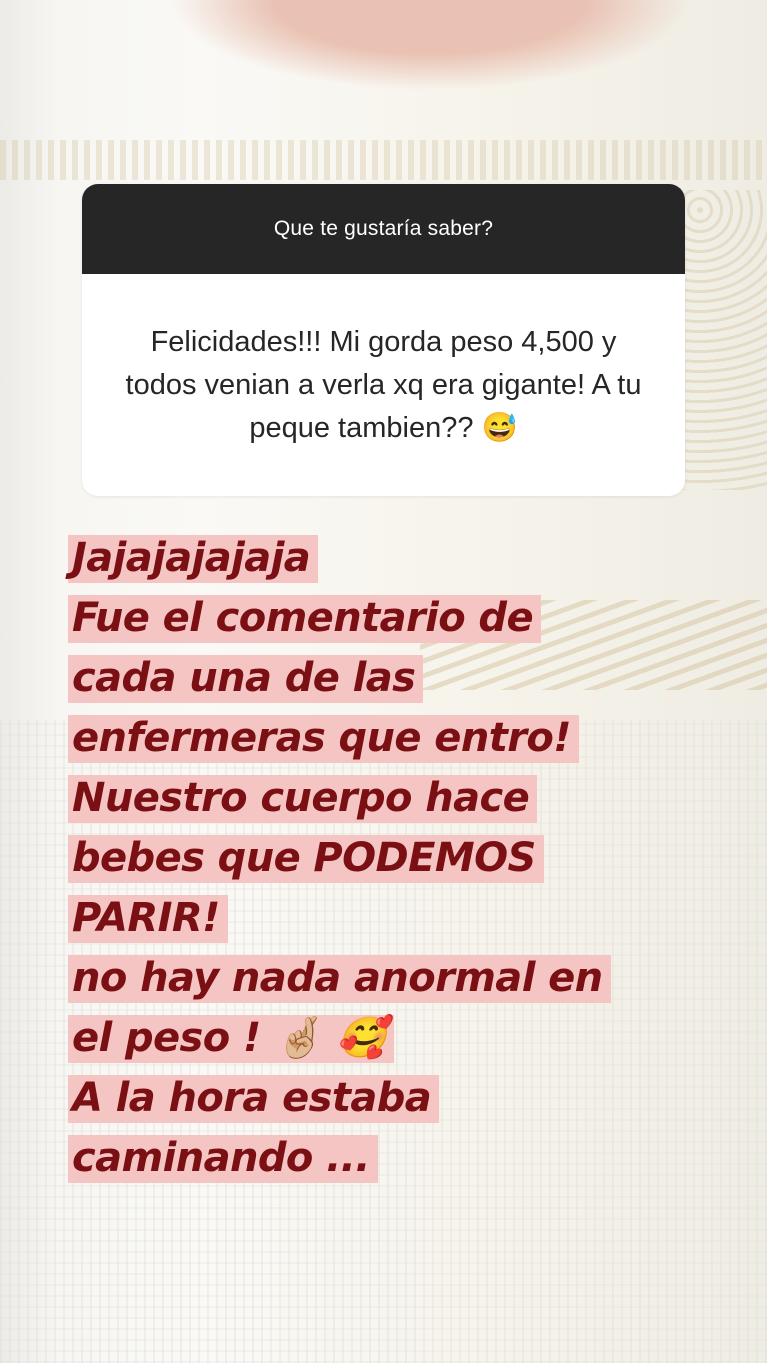  I want to click on reply-line: bebes que PODEMOS, so click(388, 860).